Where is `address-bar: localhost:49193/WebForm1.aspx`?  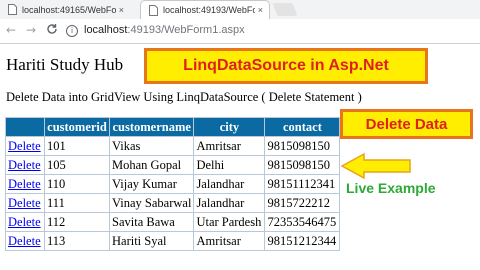
address-bar: localhost:49193/WebForm1.aspx is located at coordinates (164, 30).